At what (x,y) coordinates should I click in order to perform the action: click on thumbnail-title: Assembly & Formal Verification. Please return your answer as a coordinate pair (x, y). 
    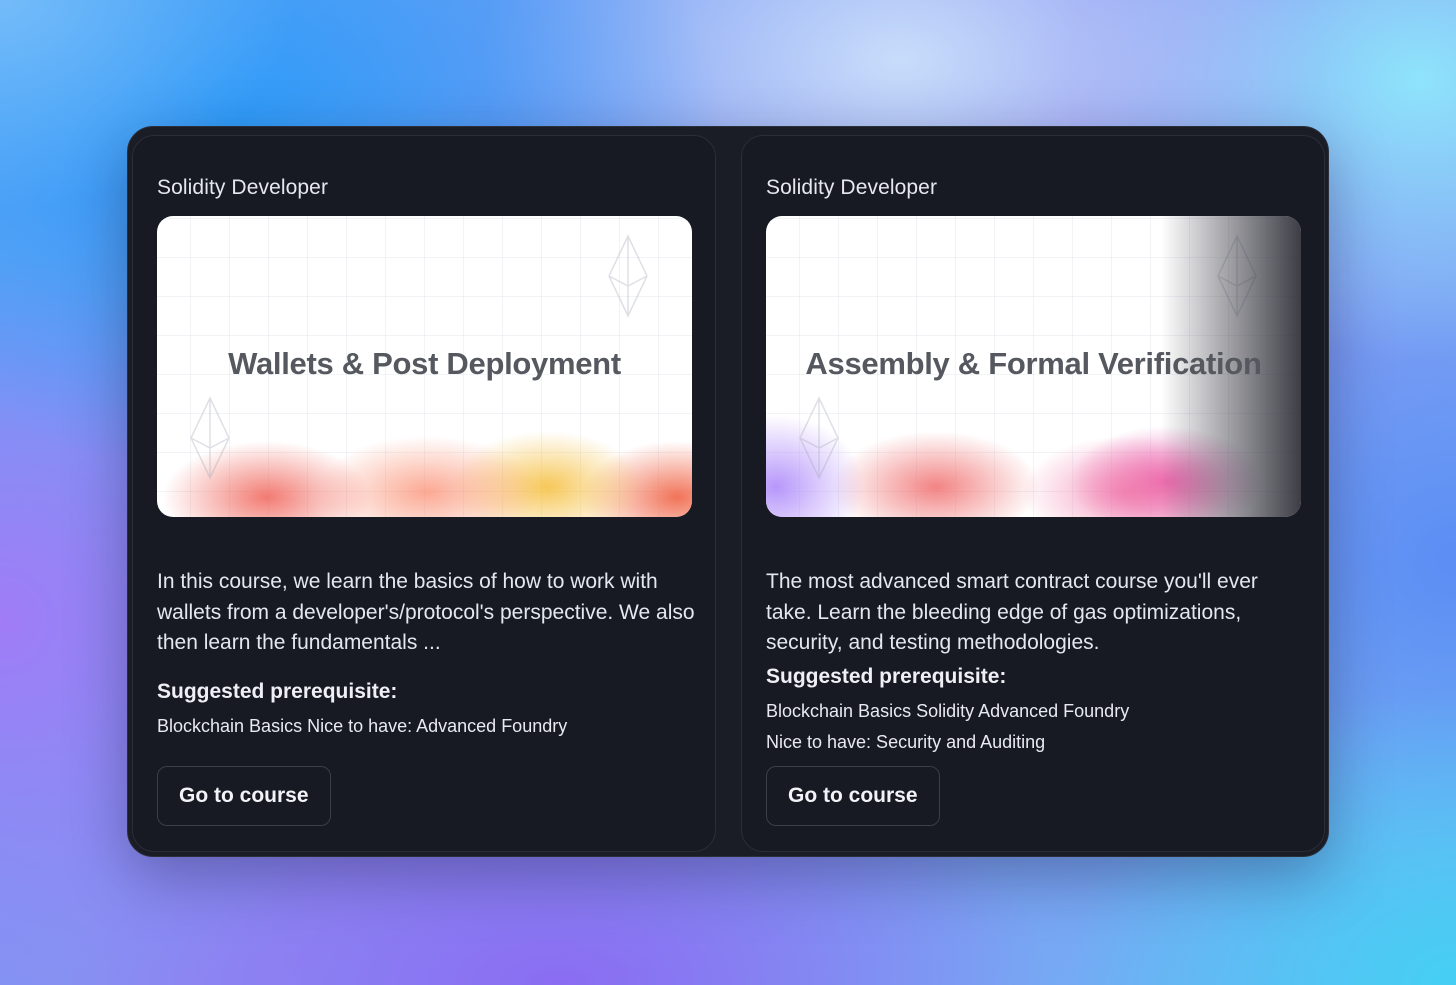
    Looking at the image, I should click on (1033, 363).